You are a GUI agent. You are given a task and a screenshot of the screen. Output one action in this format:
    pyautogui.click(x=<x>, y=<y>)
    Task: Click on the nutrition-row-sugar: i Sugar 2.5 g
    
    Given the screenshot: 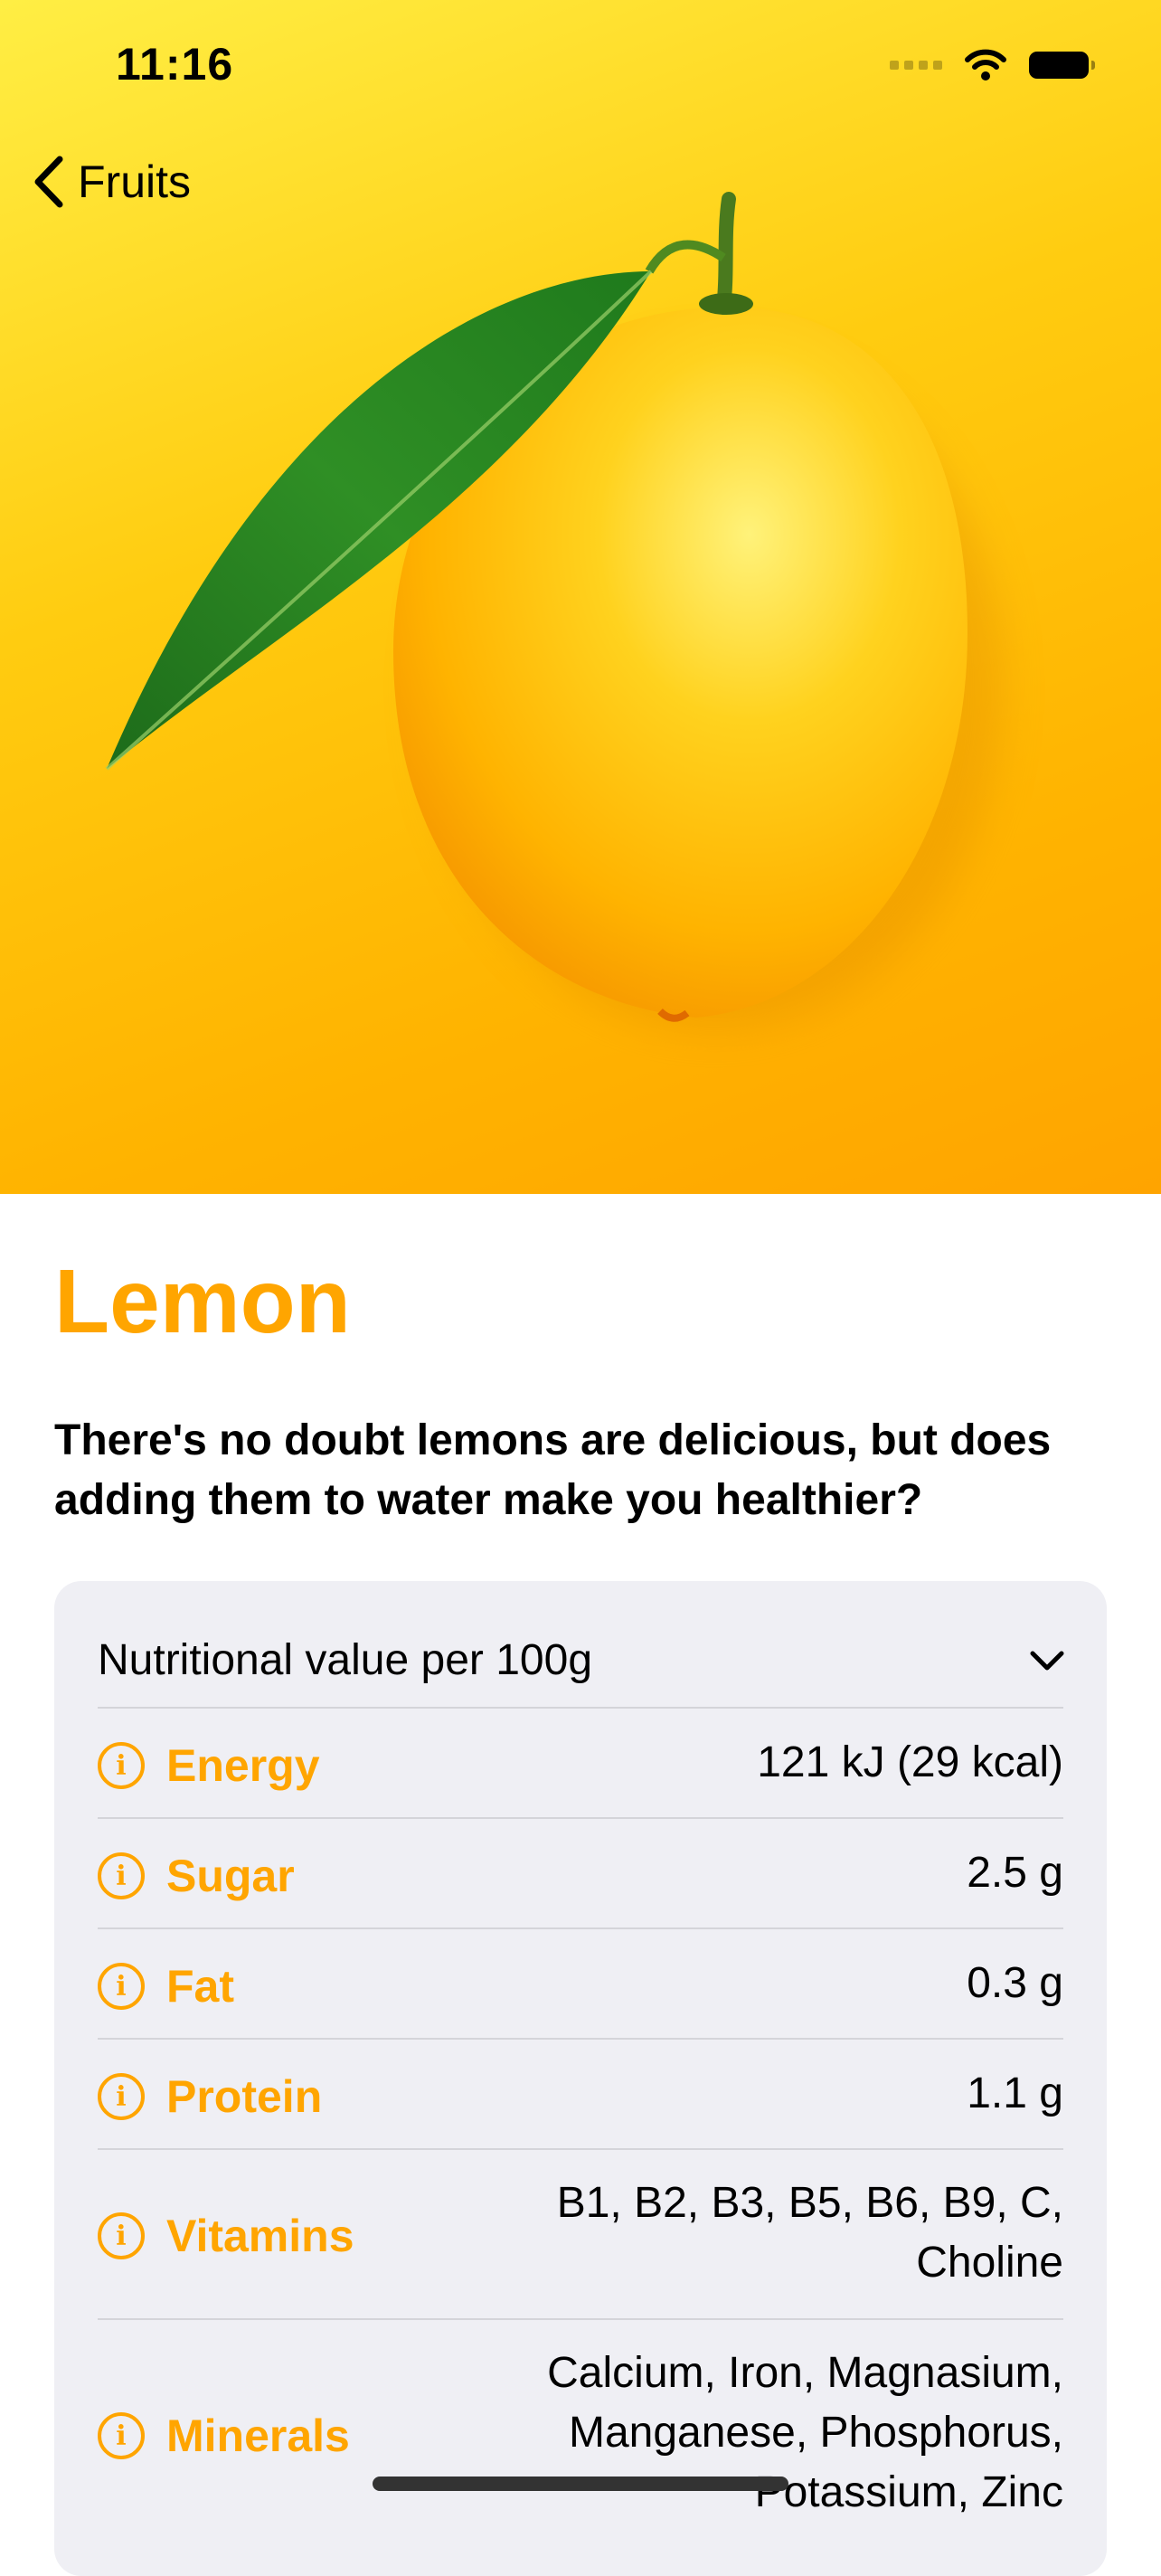 What is the action you would take?
    pyautogui.click(x=580, y=1872)
    